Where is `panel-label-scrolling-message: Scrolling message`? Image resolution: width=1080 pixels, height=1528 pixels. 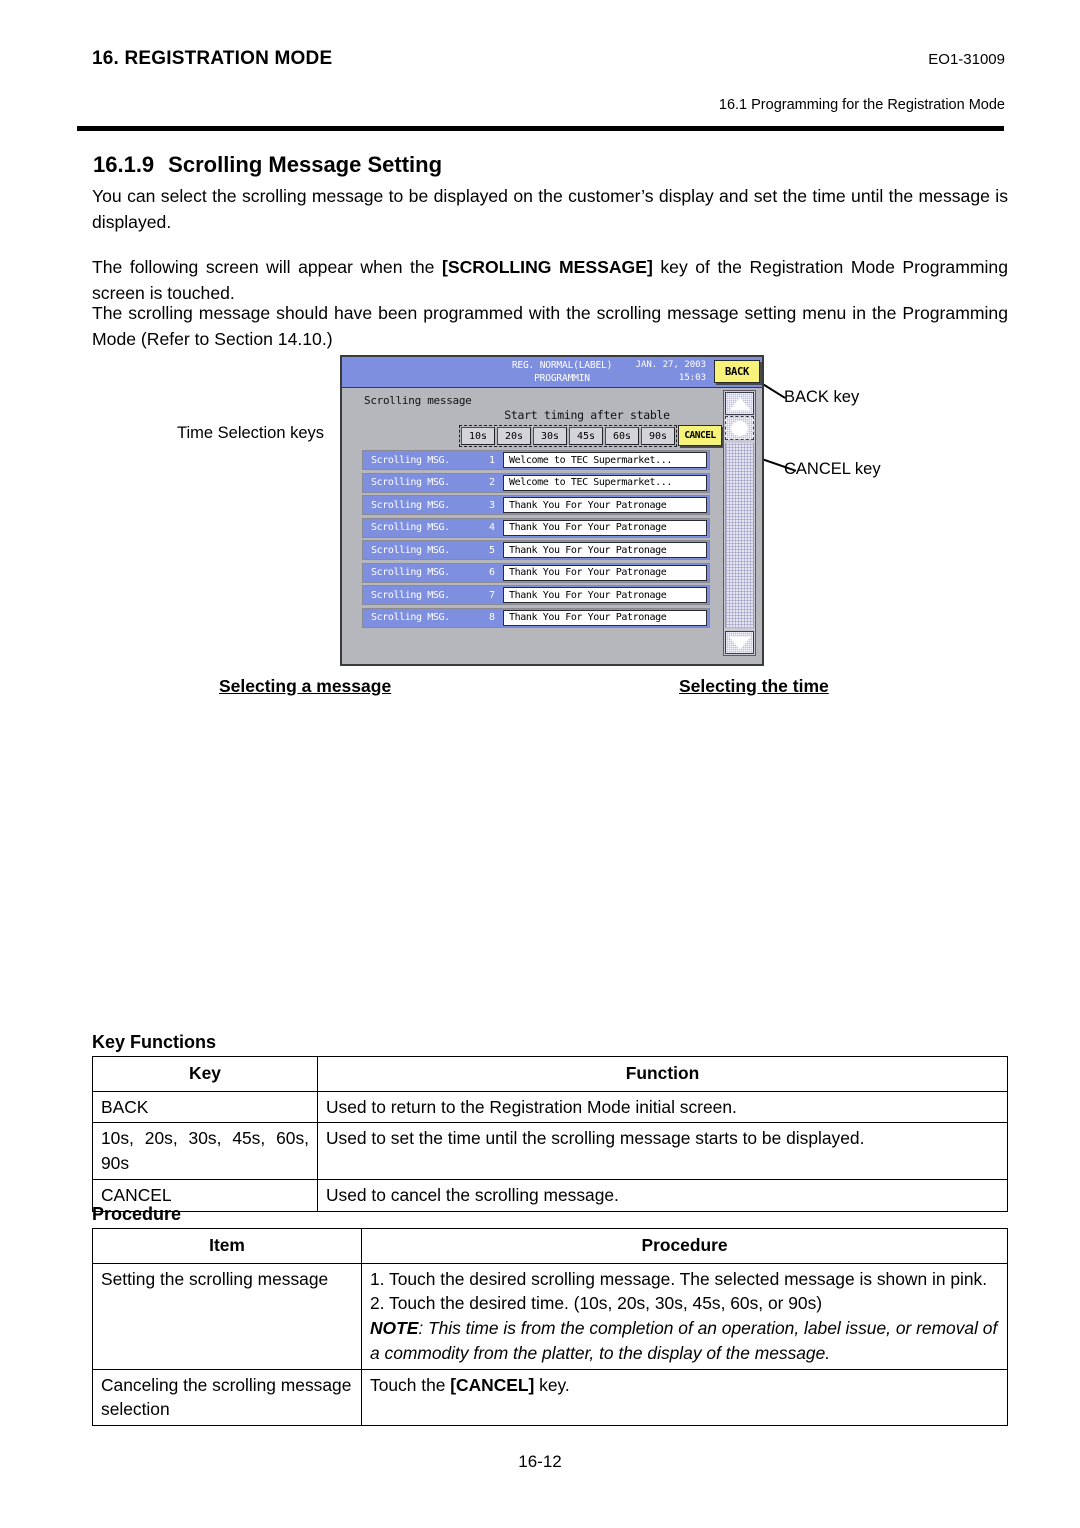
panel-label-scrolling-message: Scrolling message is located at coordinates (418, 400).